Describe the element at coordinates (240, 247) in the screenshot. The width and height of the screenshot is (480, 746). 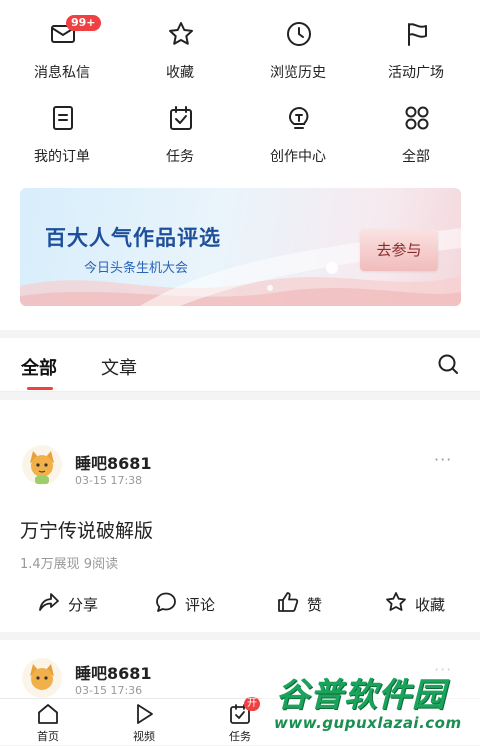
I see `promo-banner: 百大人气作品评选 今日头条生机大会 去参与` at that location.